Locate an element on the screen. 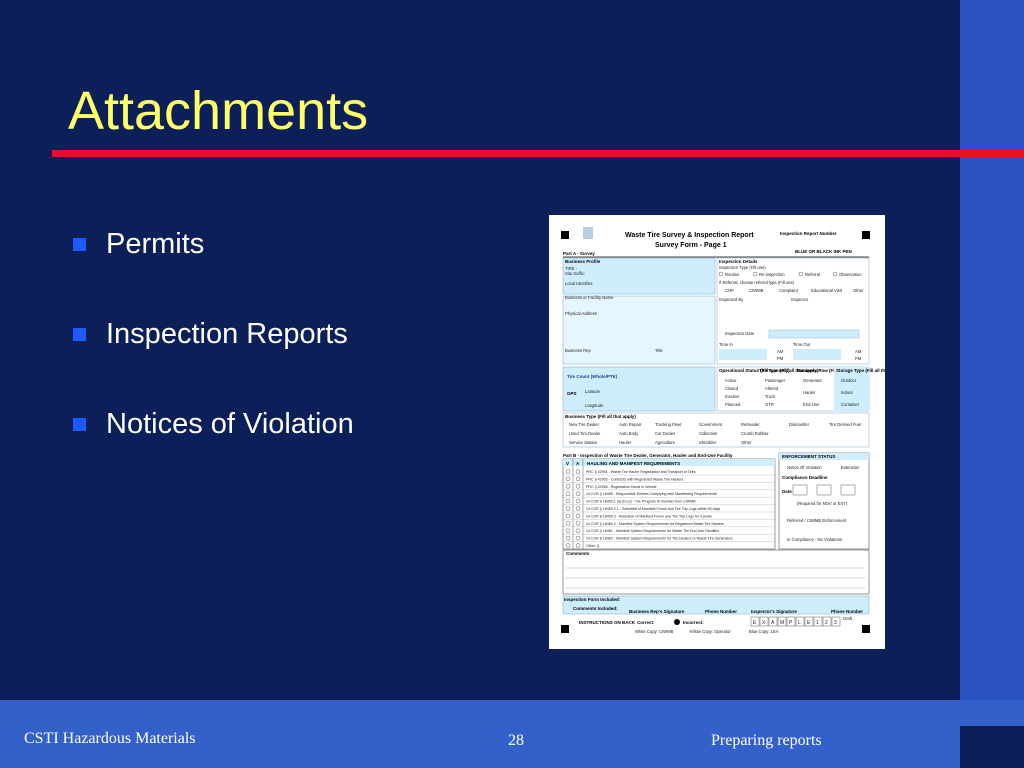 The width and height of the screenshot is (1024, 768). svg-text: Phone Number is located at coordinates (721, 611).